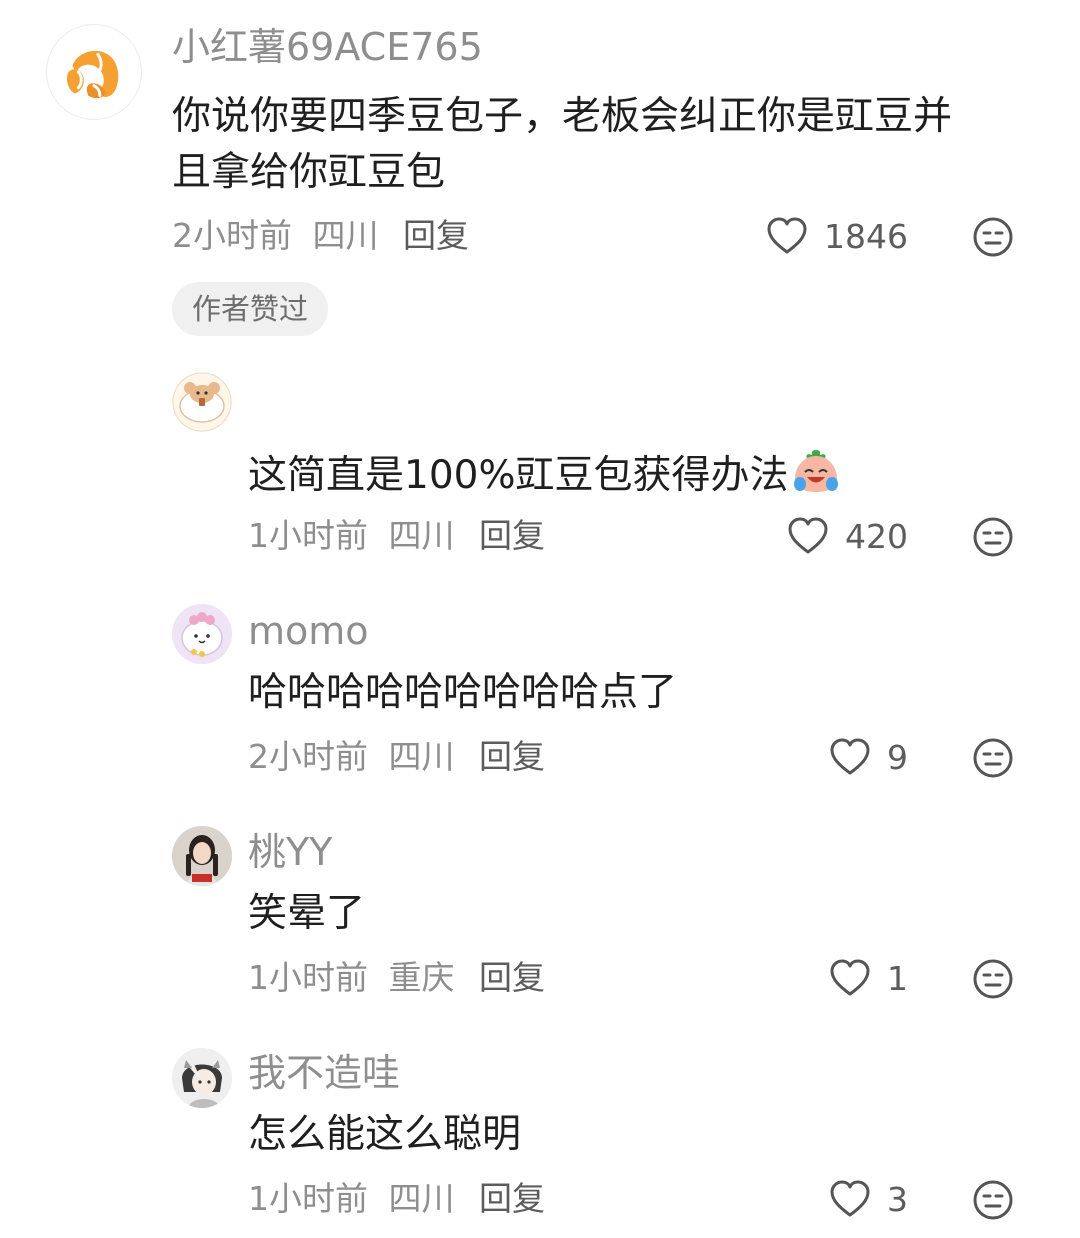 Image resolution: width=1080 pixels, height=1238 pixels. What do you see at coordinates (876, 536) in the screenshot?
I see `like-count: 420` at bounding box center [876, 536].